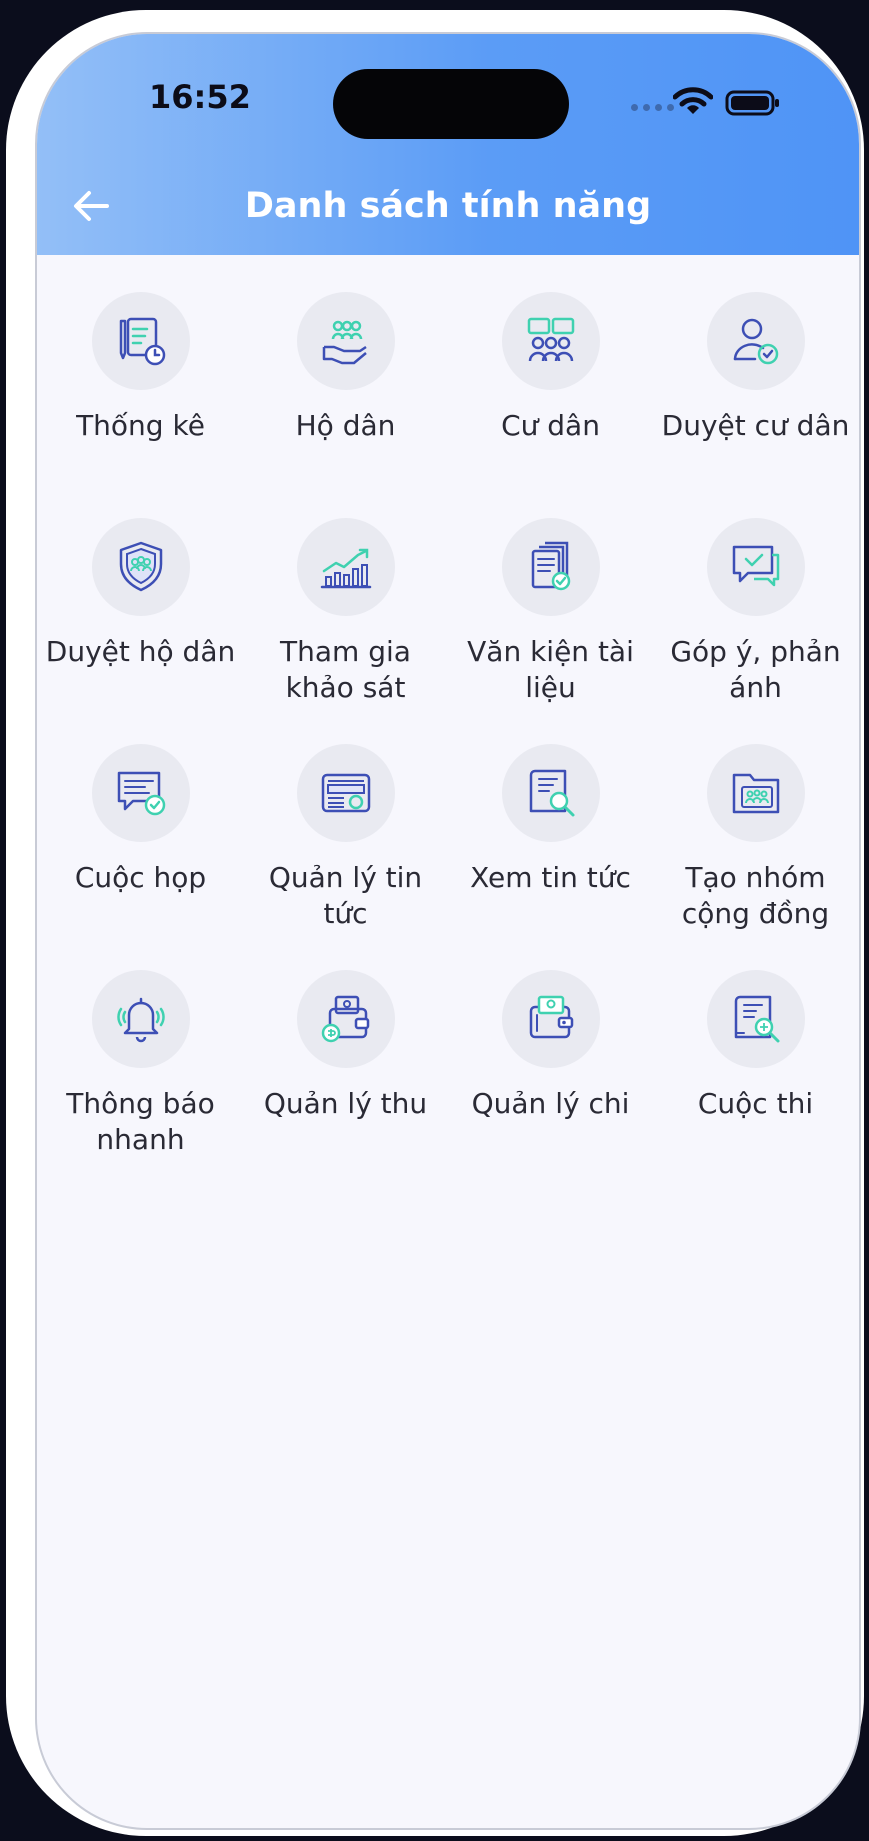 This screenshot has width=869, height=1841. Describe the element at coordinates (345, 425) in the screenshot. I see `feature-label: Hộ dân` at that location.